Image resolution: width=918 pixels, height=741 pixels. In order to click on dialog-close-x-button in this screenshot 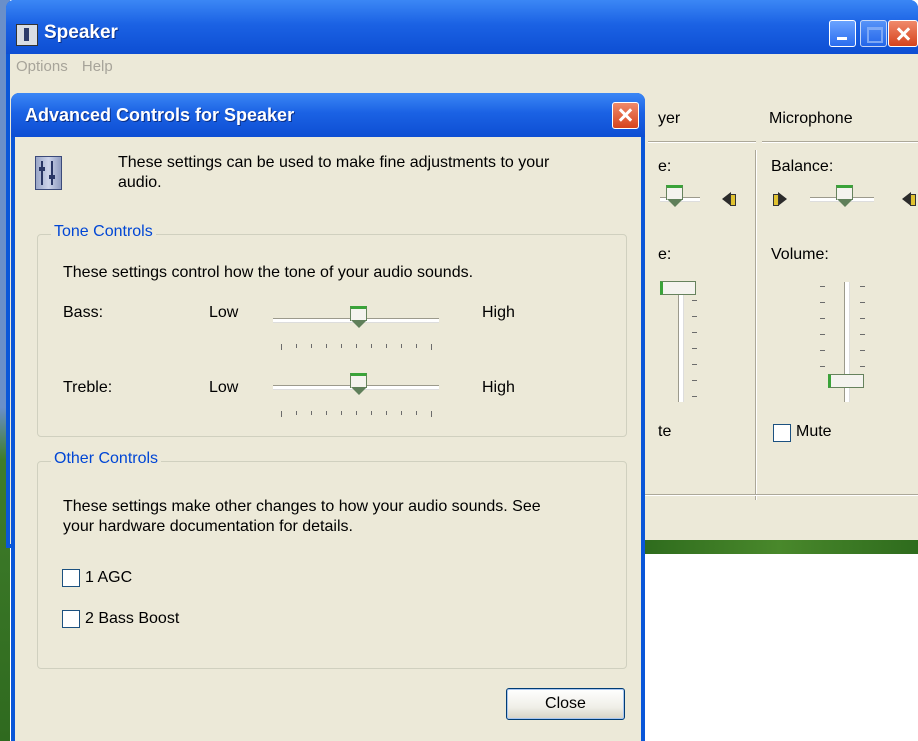, I will do `click(625, 115)`.